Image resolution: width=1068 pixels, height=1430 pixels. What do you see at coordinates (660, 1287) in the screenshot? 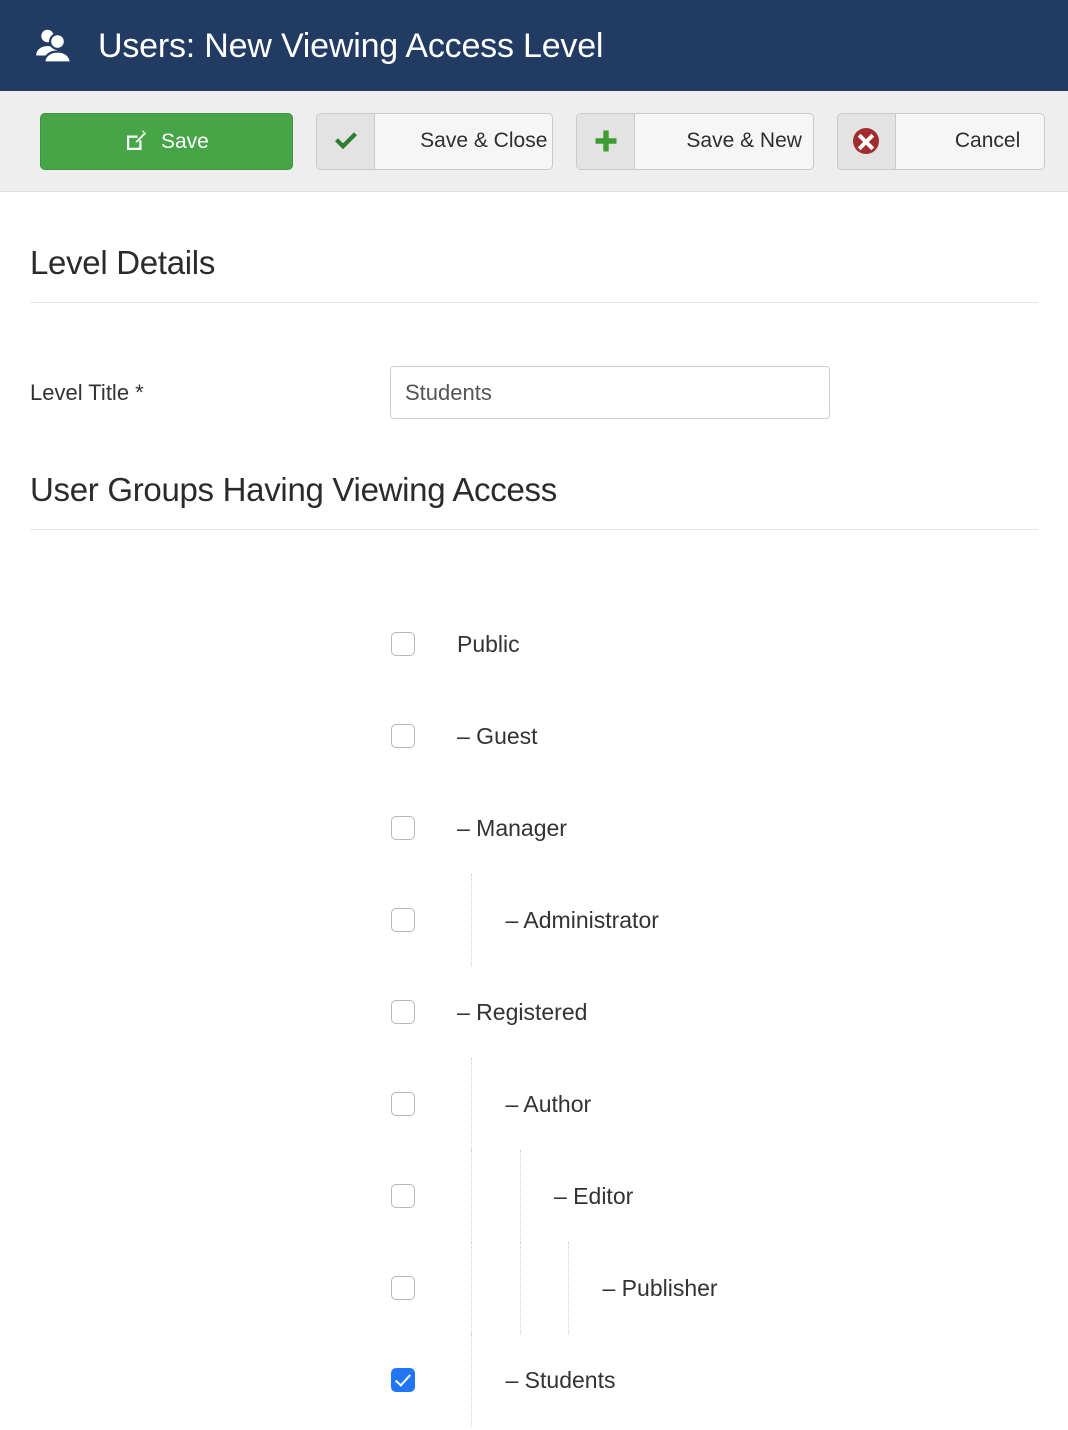
I see `user-group-label: – Publisher` at bounding box center [660, 1287].